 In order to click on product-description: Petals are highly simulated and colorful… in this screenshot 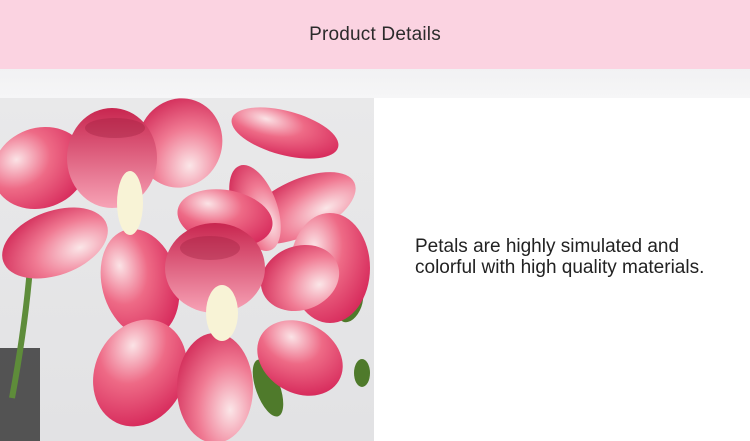, I will do `click(560, 257)`.